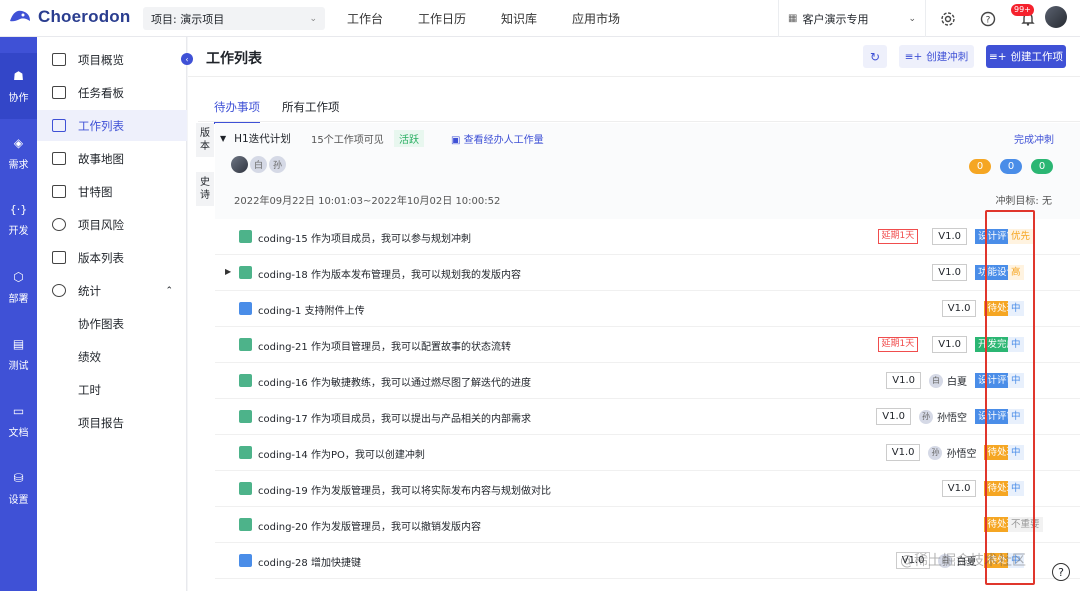 The image size is (1080, 591). What do you see at coordinates (18, 354) in the screenshot?
I see `module-test: ▤ 测试` at bounding box center [18, 354].